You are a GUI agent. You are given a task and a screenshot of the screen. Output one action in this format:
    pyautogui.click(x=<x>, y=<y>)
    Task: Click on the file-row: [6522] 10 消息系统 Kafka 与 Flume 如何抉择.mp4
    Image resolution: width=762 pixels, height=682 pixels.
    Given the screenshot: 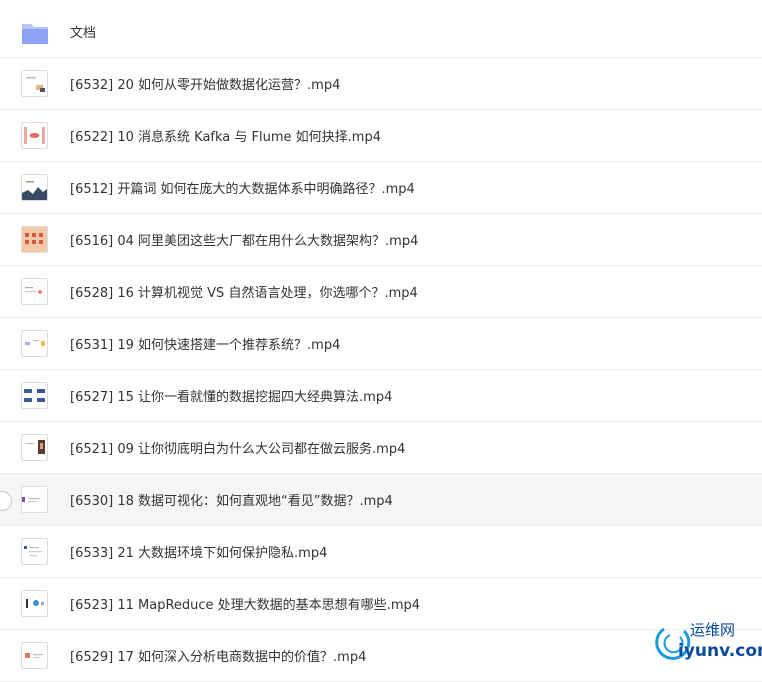 What is the action you would take?
    pyautogui.click(x=381, y=136)
    